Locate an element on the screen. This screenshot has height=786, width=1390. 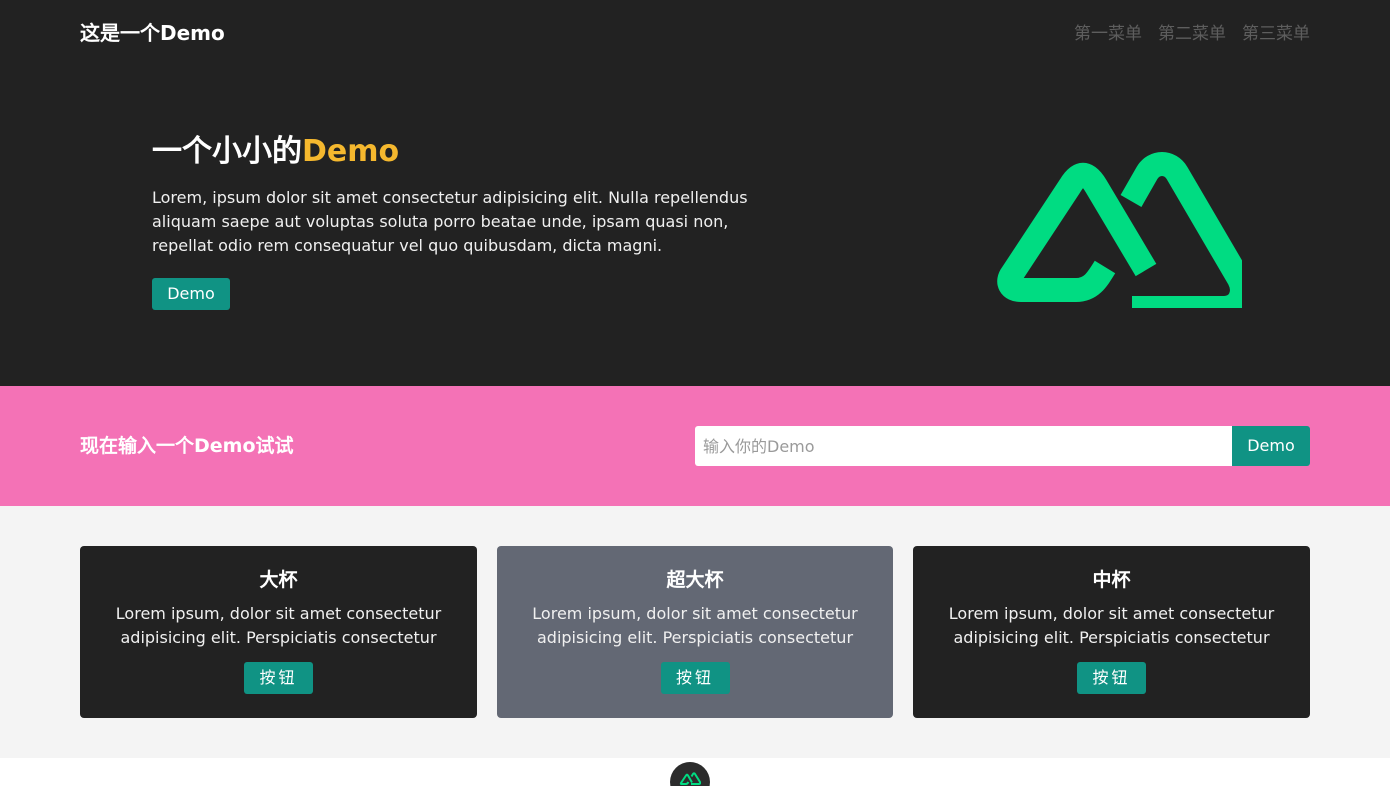
menu-item-second: 第二菜单 is located at coordinates (1192, 31).